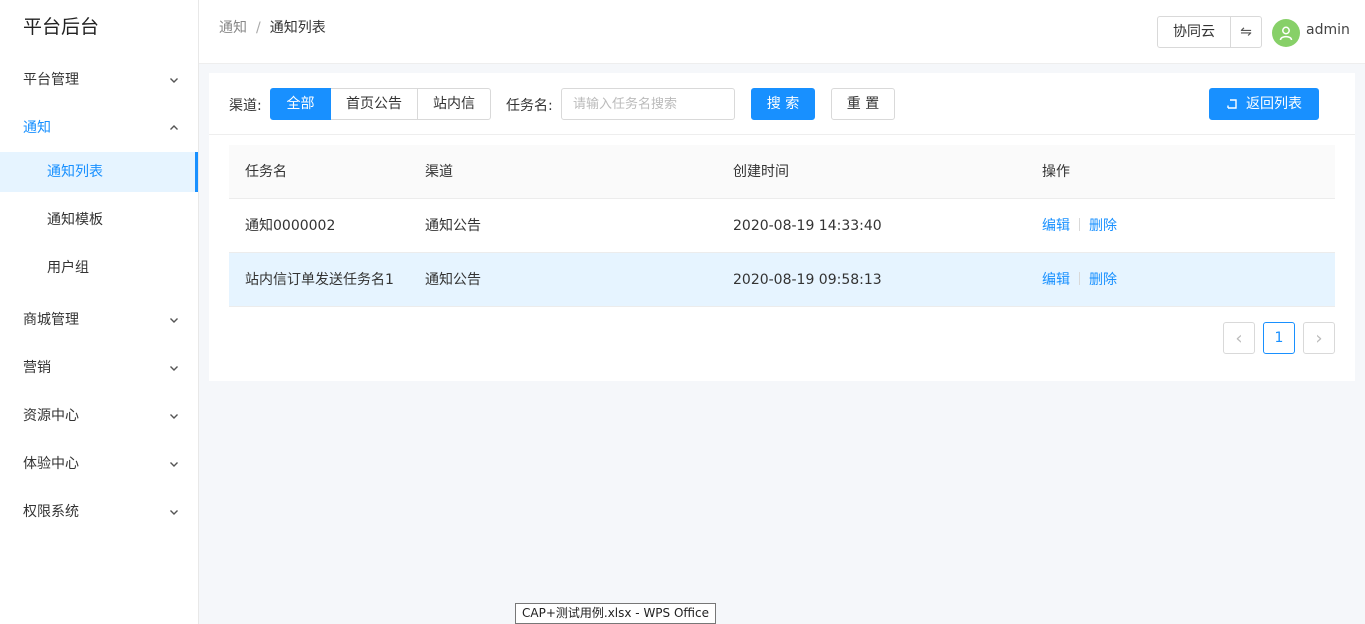  What do you see at coordinates (782, 32) in the screenshot?
I see `top-header: 通知 / 通知列表 协同云 ⇋ admin` at bounding box center [782, 32].